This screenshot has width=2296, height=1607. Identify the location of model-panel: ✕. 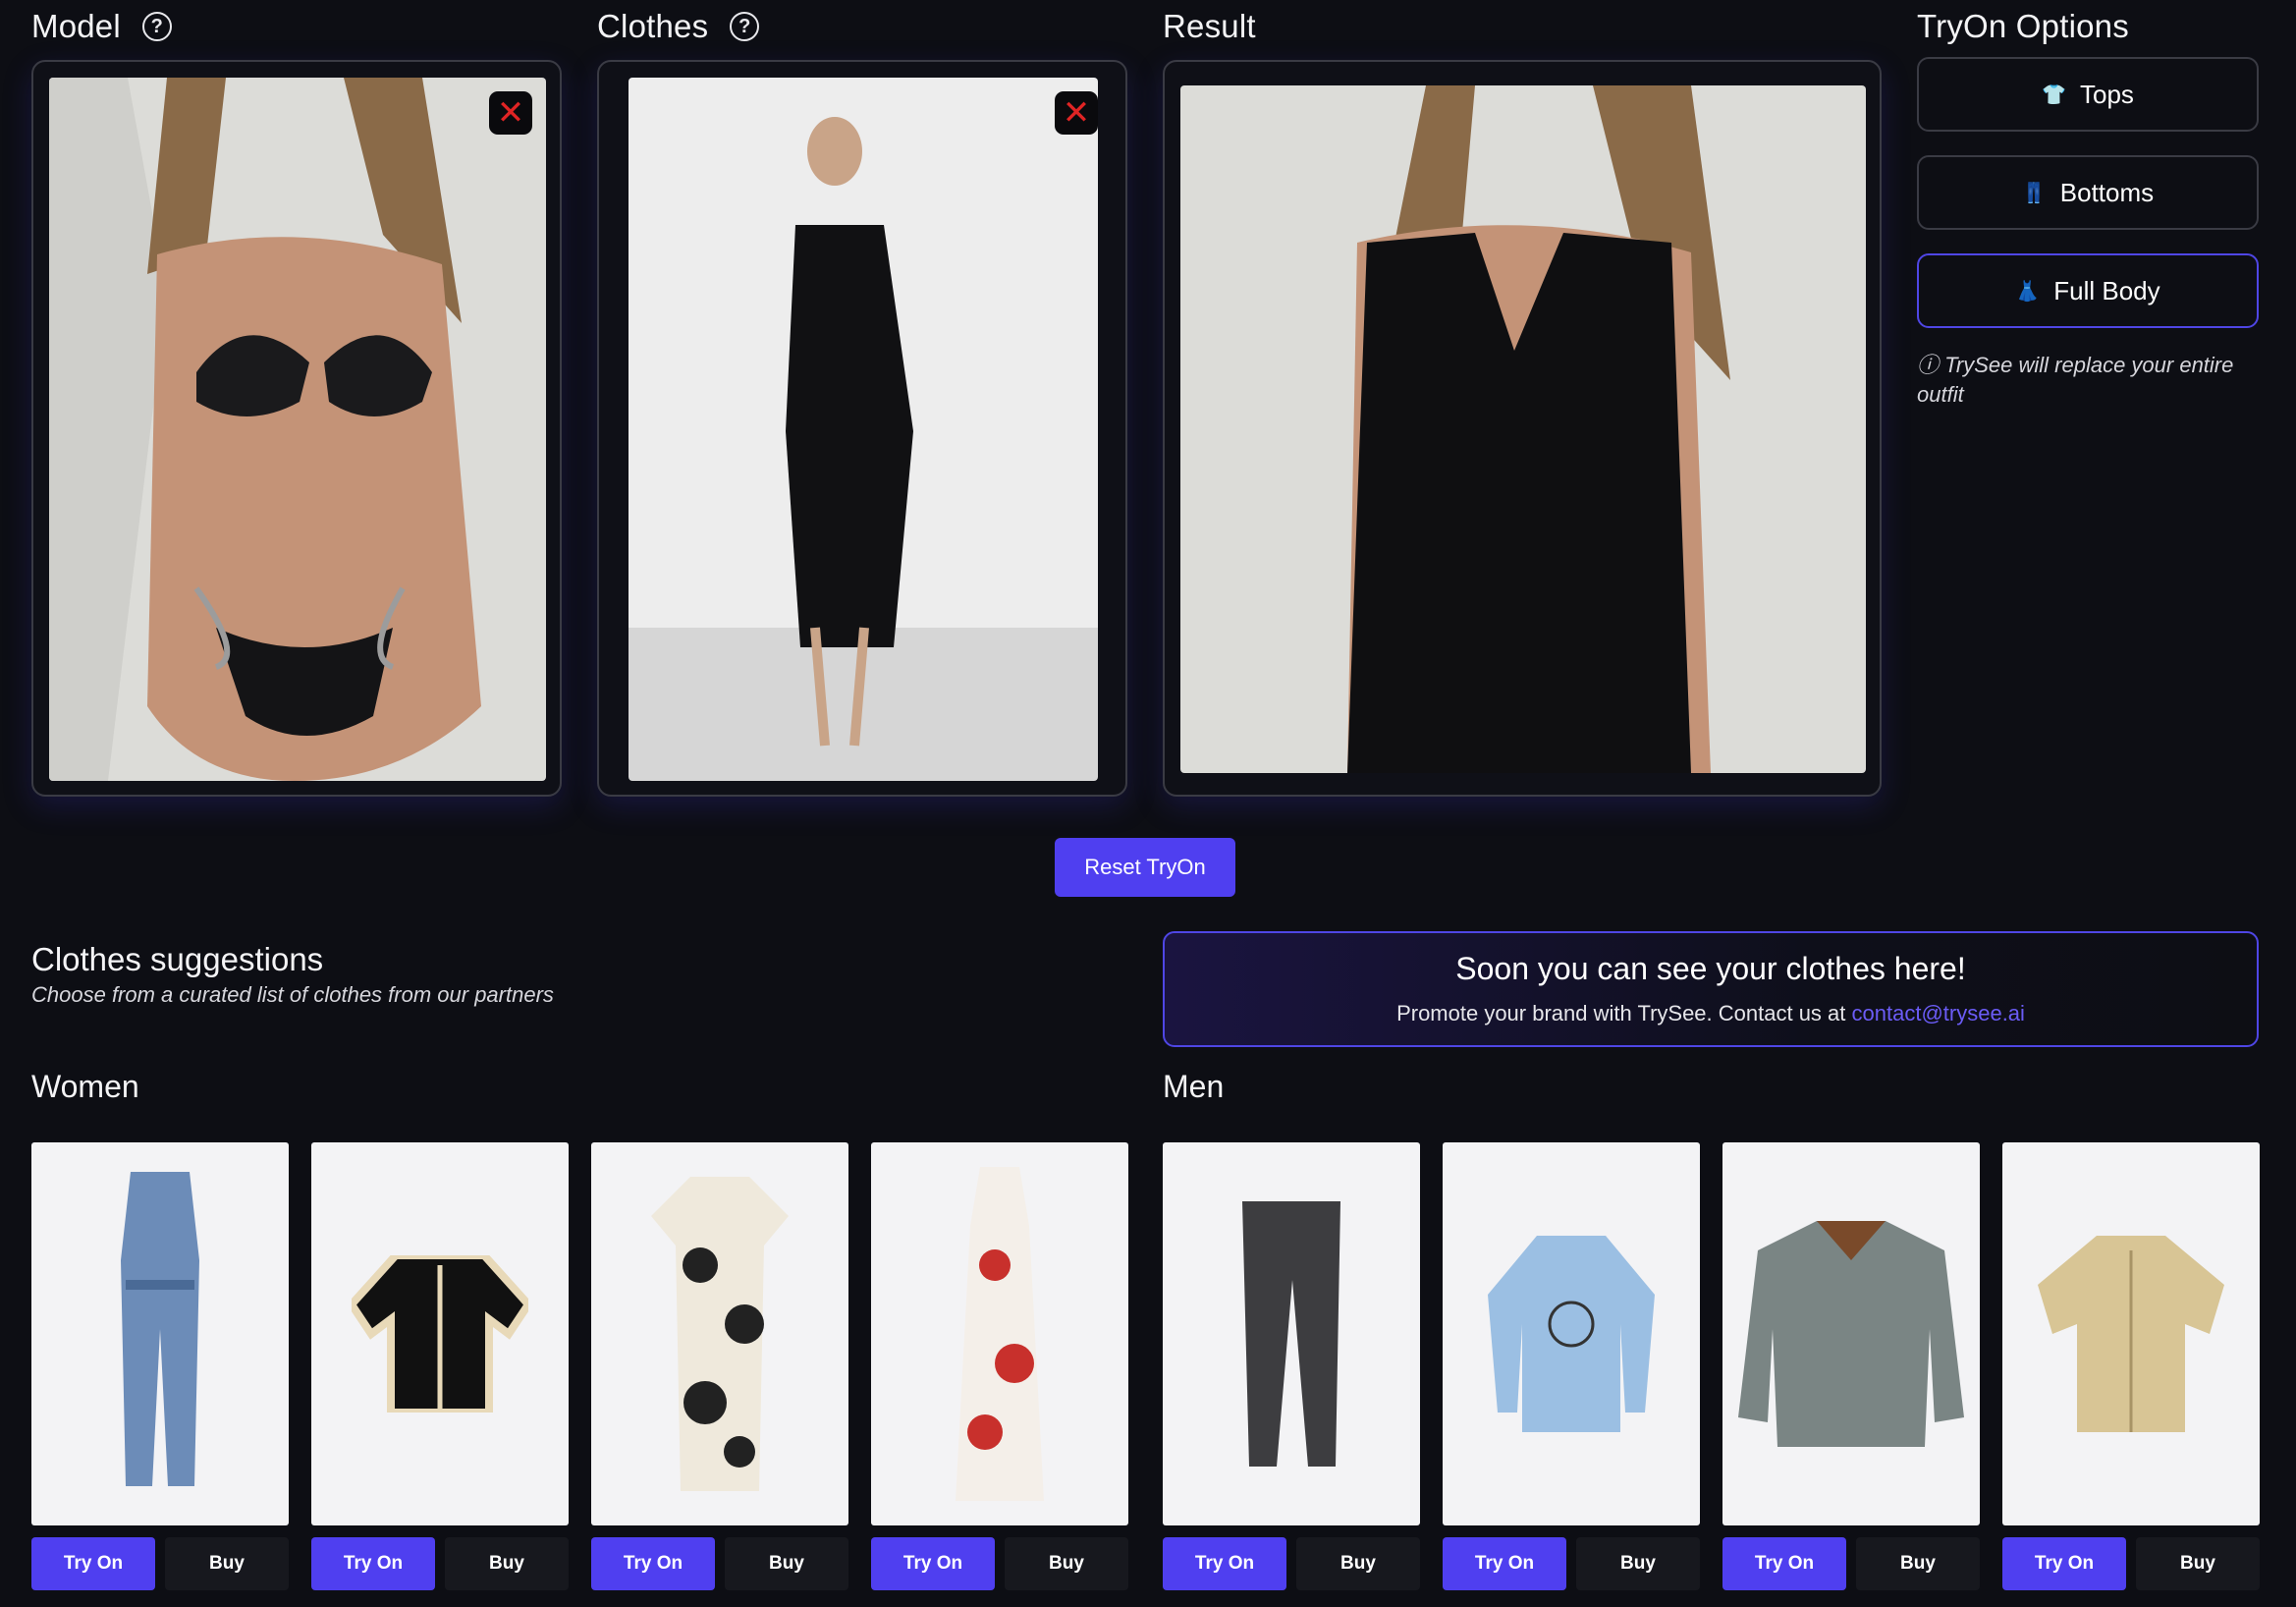
(296, 428).